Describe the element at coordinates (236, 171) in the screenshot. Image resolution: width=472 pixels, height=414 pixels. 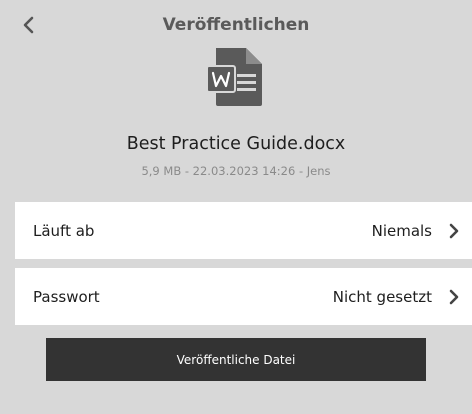
I see `file-meta: 5,9 MB - 22.03.2023 14:26 - Jens` at that location.